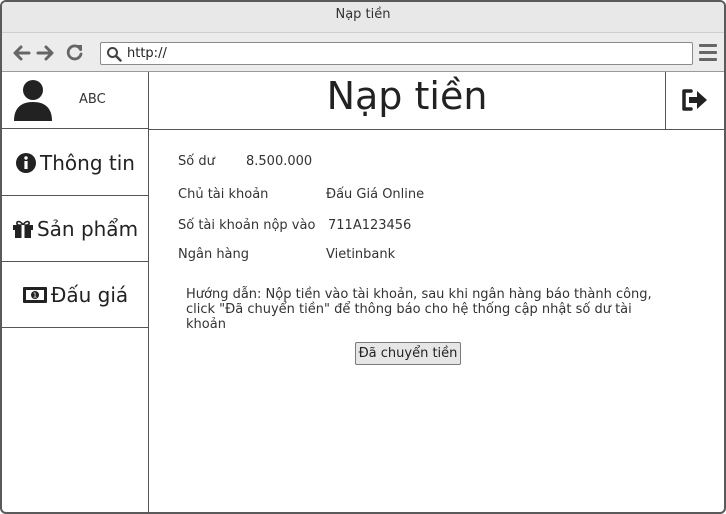 The height and width of the screenshot is (514, 726). Describe the element at coordinates (247, 225) in the screenshot. I see `account-number-label: Số tài khoản nộp vào` at that location.